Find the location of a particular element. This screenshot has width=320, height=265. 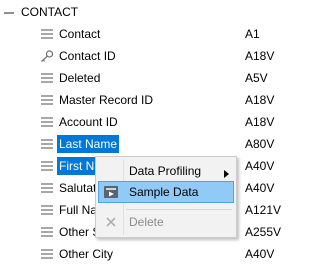

key-icon is located at coordinates (47, 56).